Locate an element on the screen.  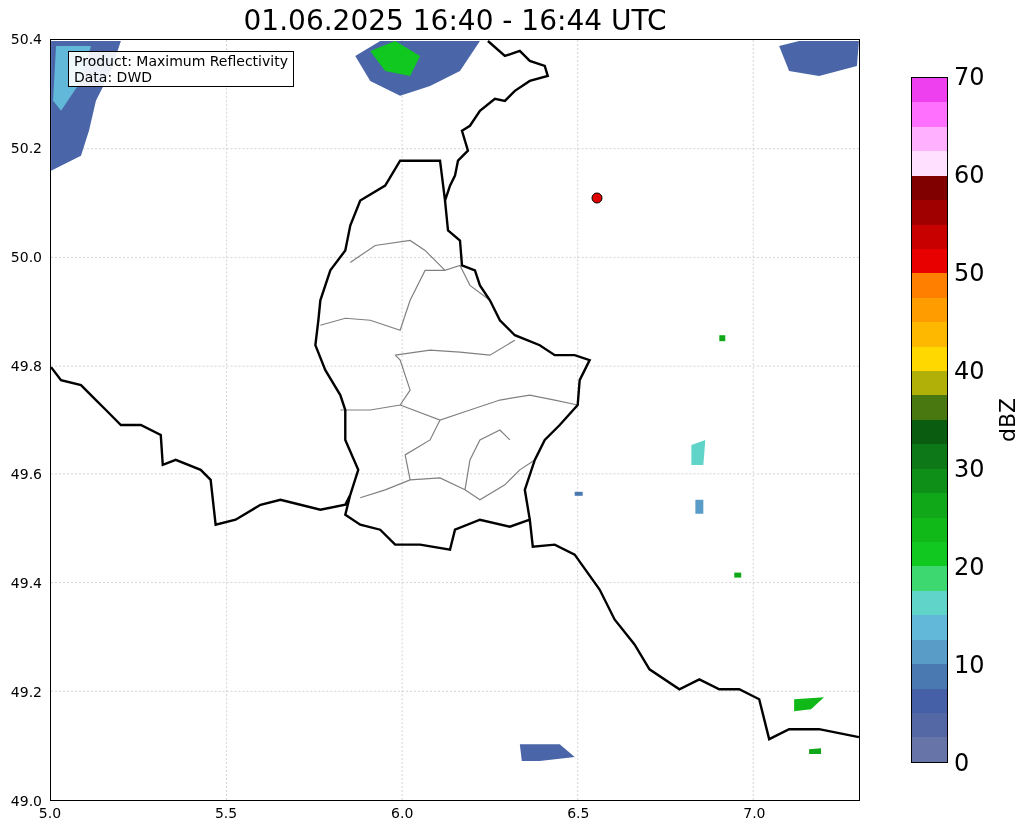
colorbar-tick-label: 70 is located at coordinates (969, 77).